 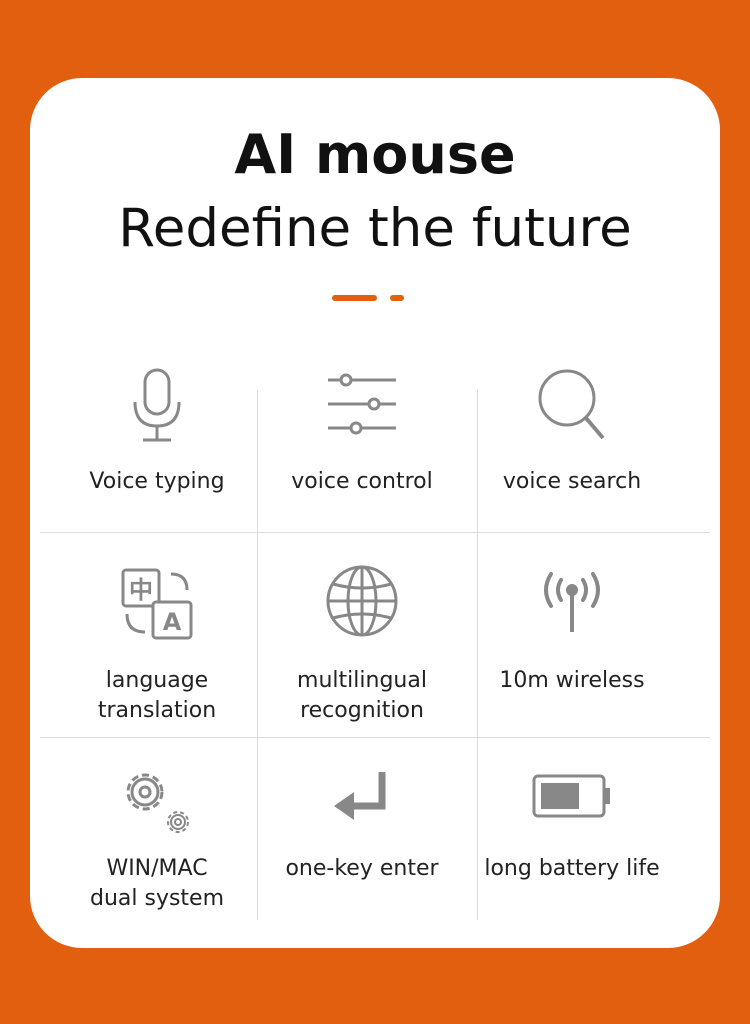 What do you see at coordinates (362, 403) in the screenshot?
I see `sliders-icon` at bounding box center [362, 403].